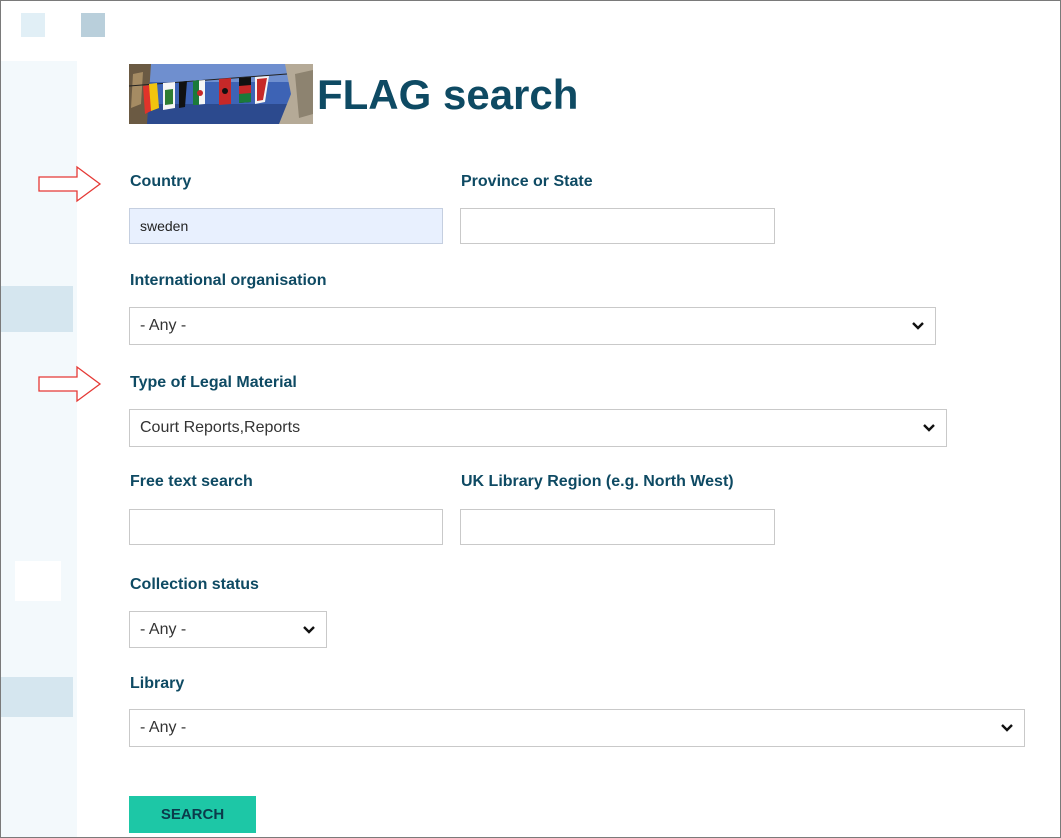  I want to click on free-text-input, so click(286, 527).